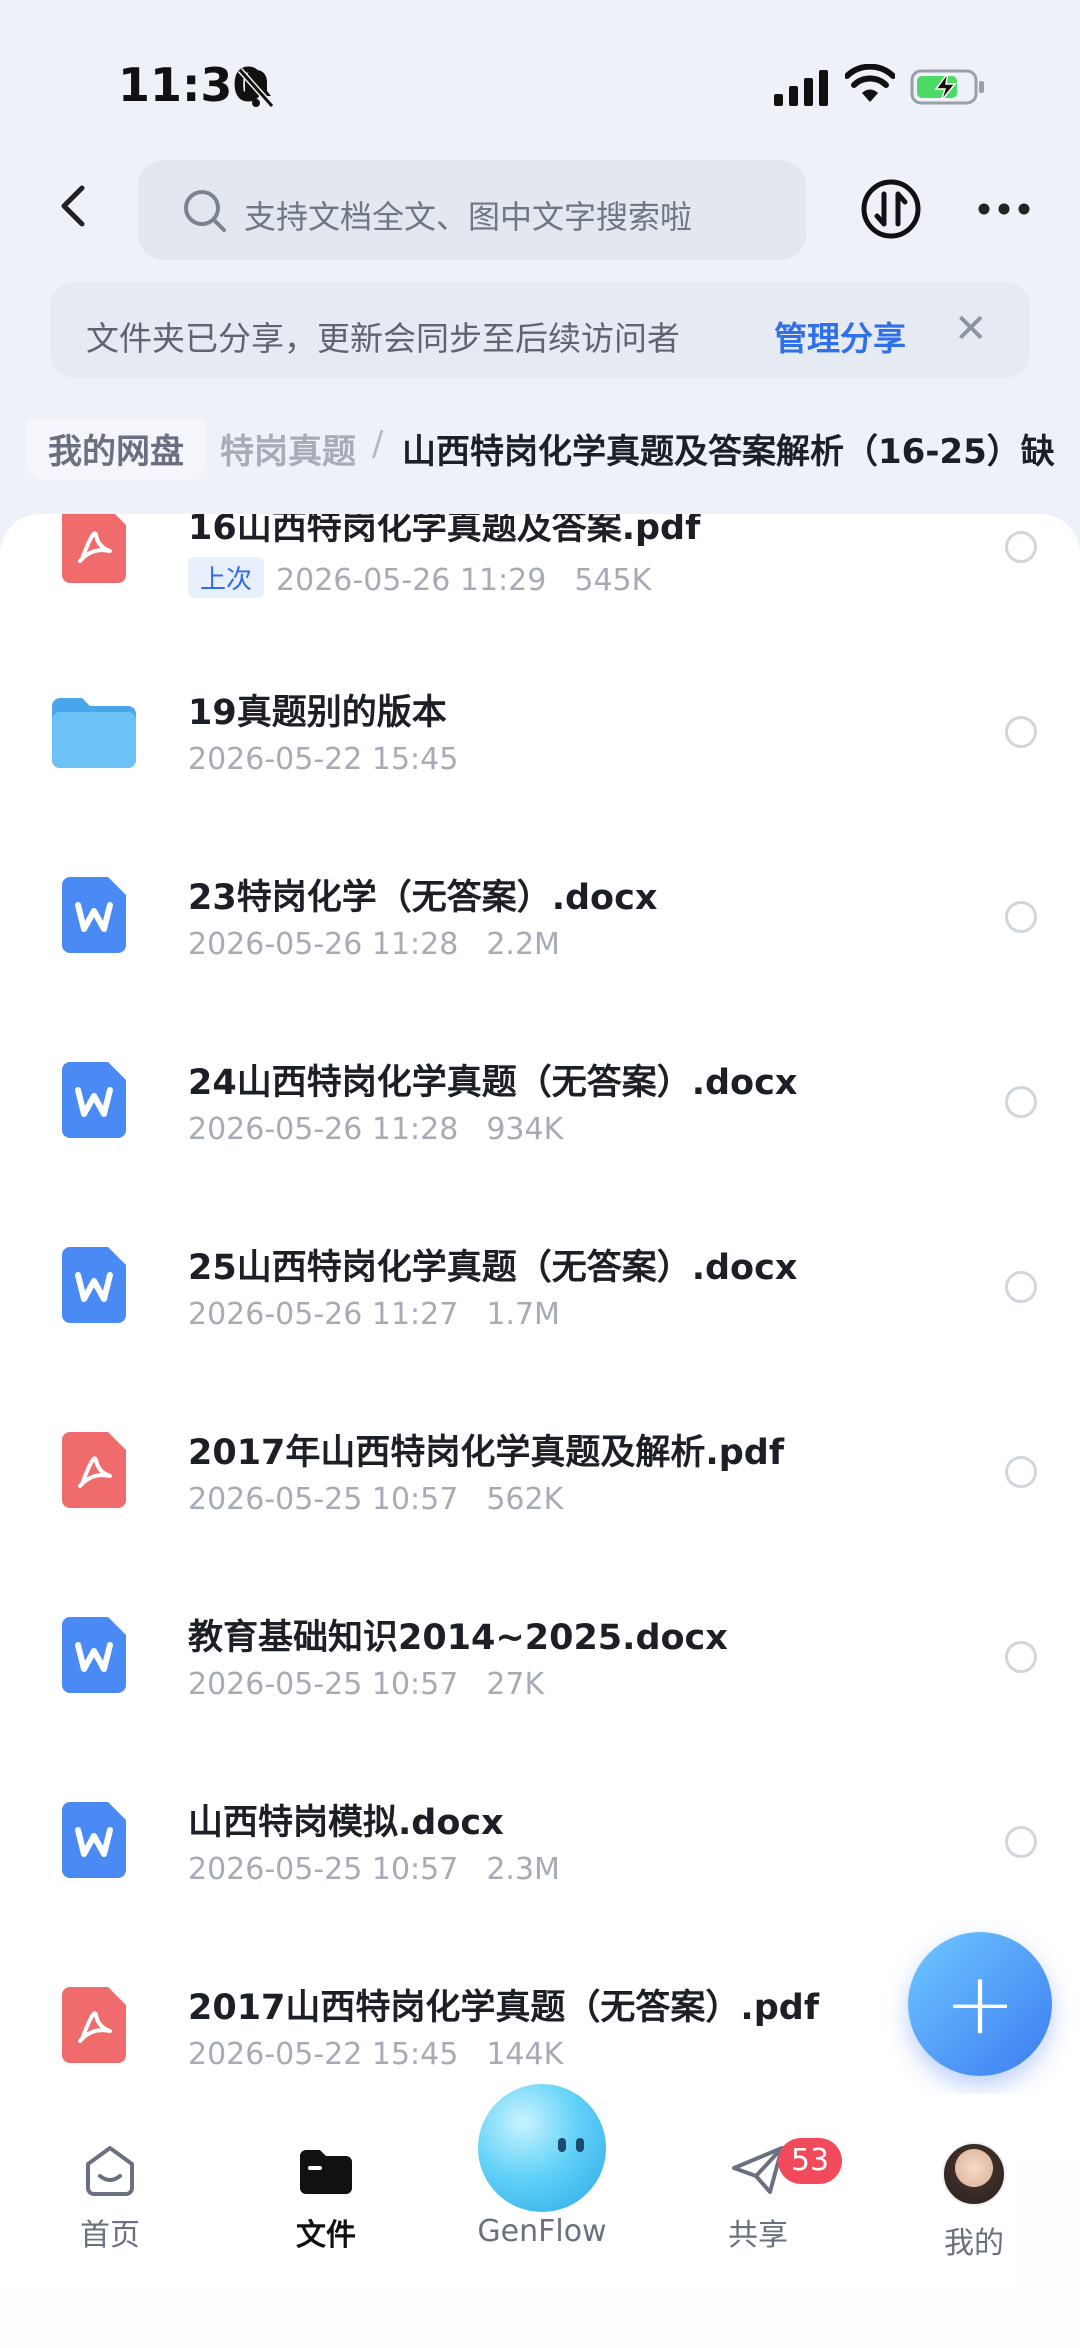 The height and width of the screenshot is (2348, 1080). I want to click on file-meta: 上次 2026-05-26 11:29 545K, so click(419, 577).